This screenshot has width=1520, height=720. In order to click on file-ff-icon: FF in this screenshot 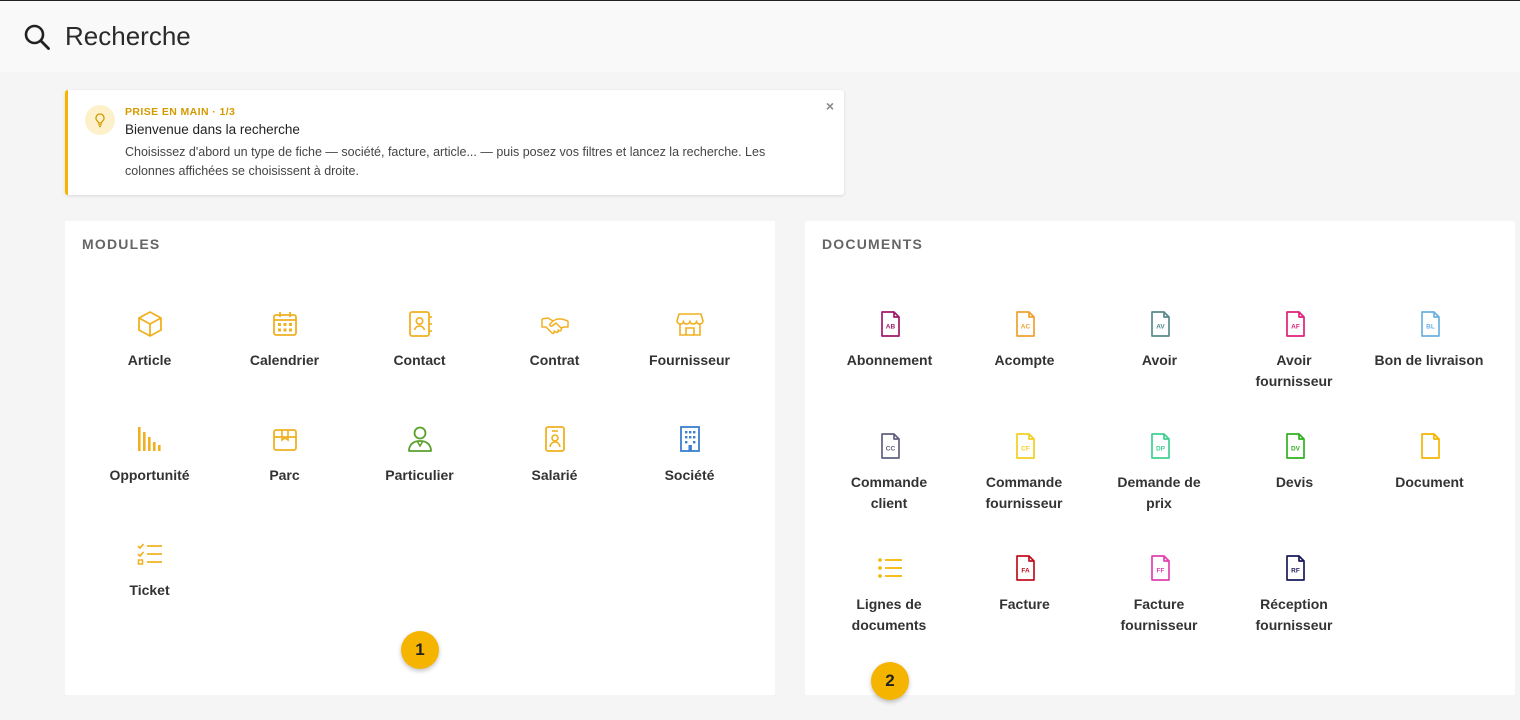, I will do `click(1160, 568)`.